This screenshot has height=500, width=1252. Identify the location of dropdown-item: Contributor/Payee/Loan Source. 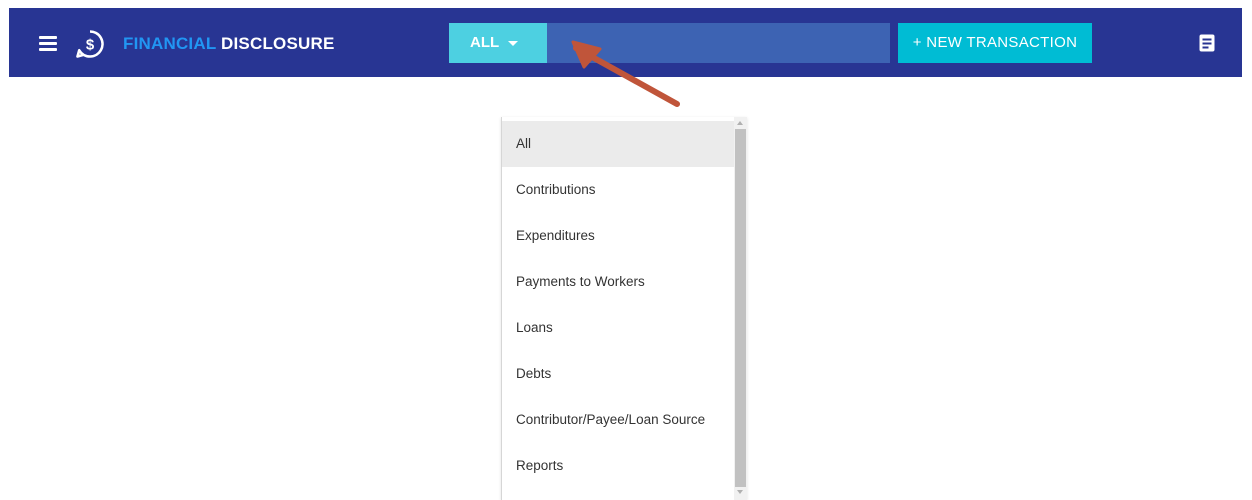
(618, 420).